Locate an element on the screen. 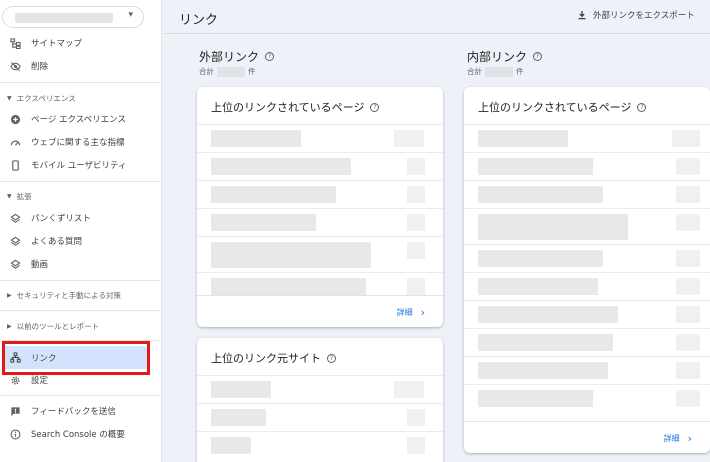 The image size is (710, 462). sidebar-item-faq: よくある質問 is located at coordinates (80, 241).